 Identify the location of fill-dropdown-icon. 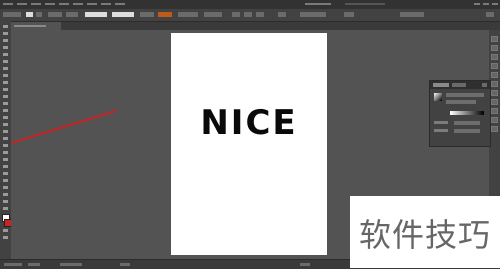
(39, 14).